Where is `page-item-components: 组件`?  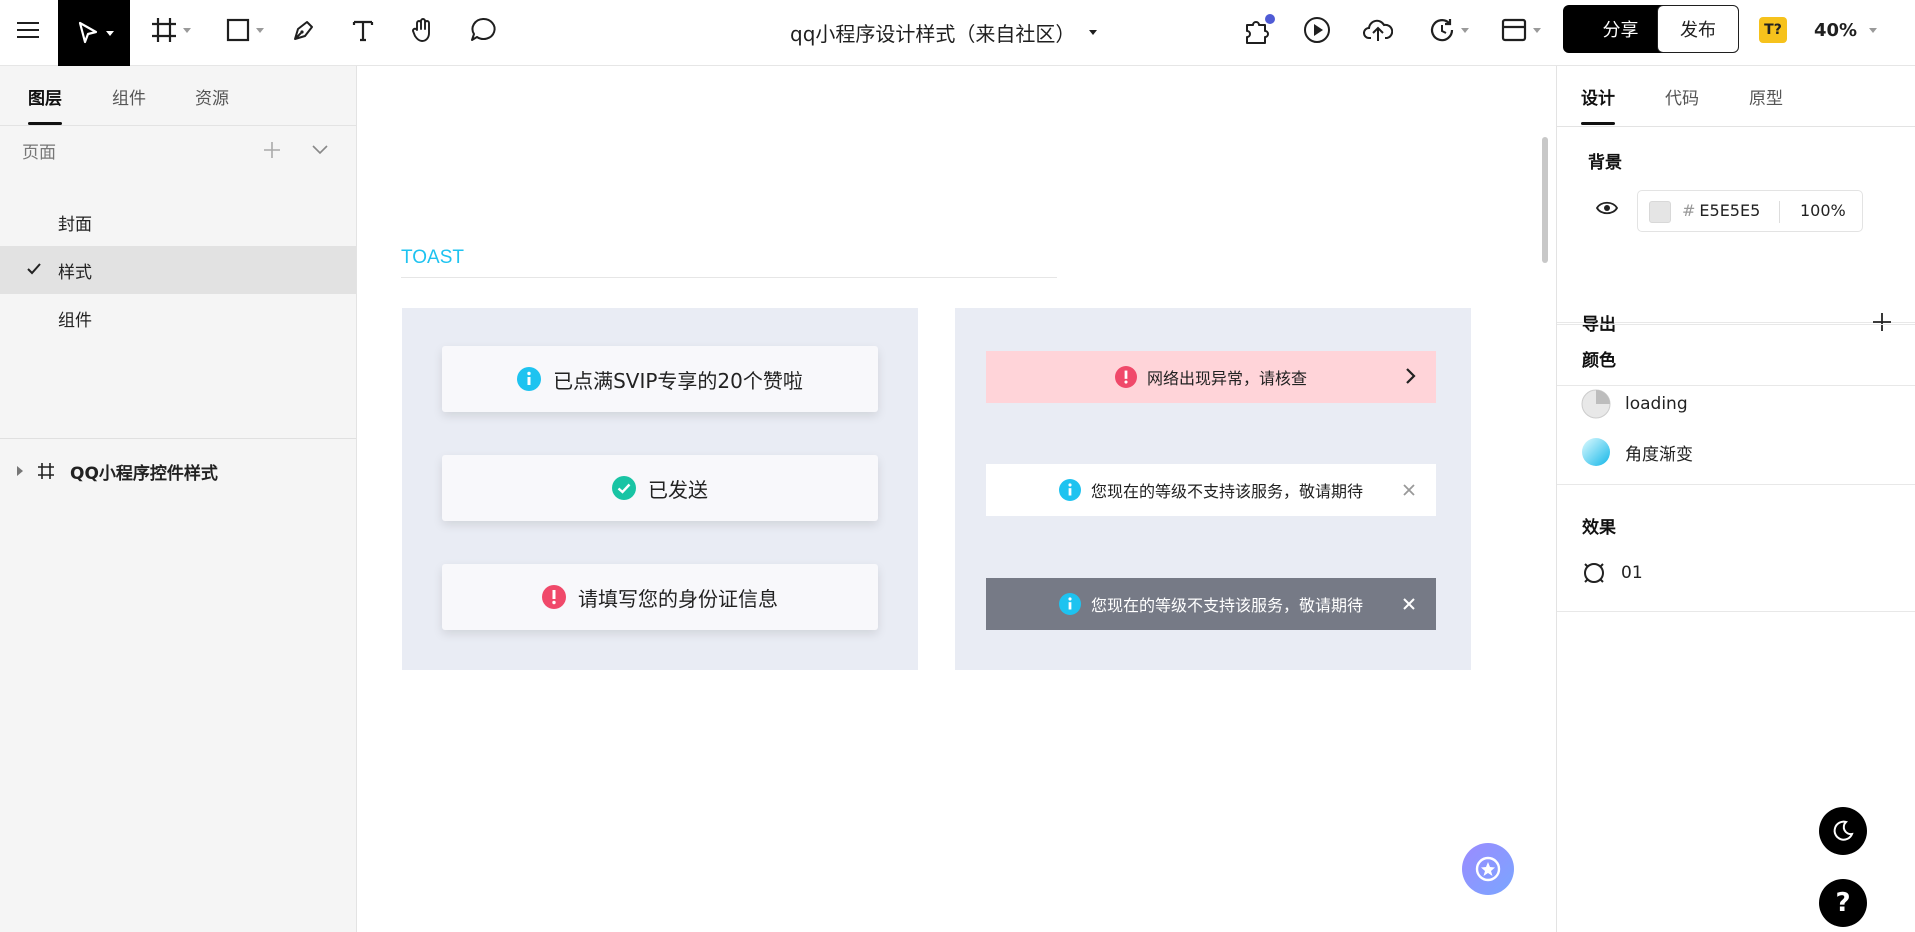
page-item-components: 组件 is located at coordinates (178, 318).